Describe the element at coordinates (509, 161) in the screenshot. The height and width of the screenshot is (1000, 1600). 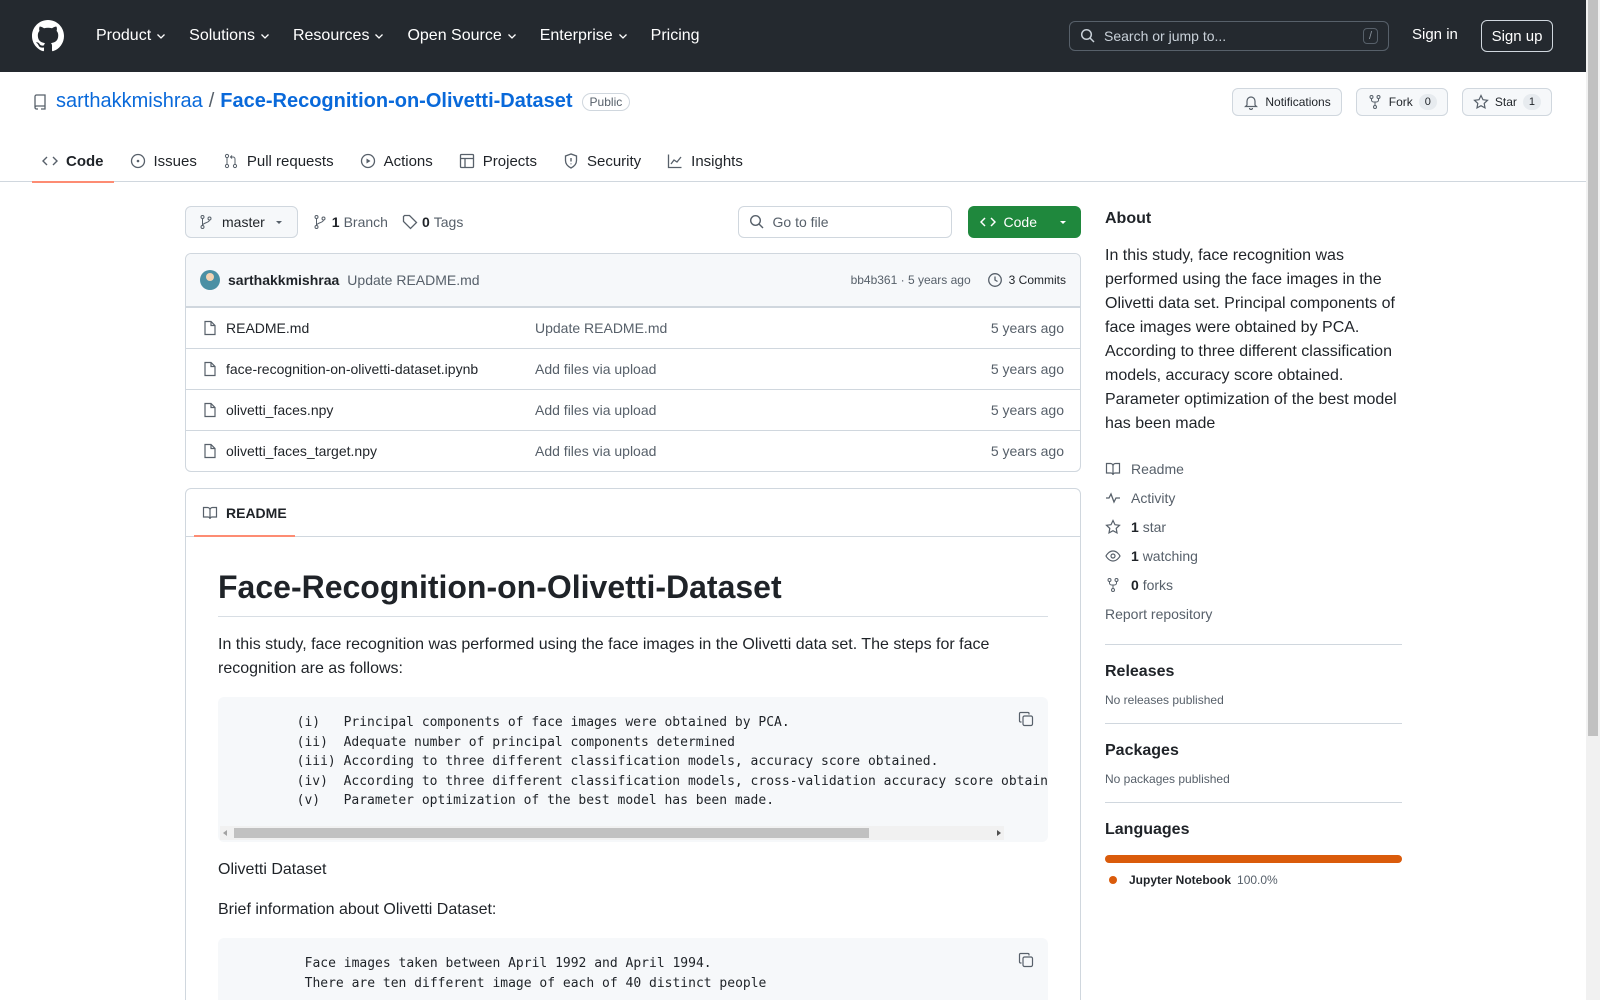
I see `tab-projects-label: Projects` at that location.